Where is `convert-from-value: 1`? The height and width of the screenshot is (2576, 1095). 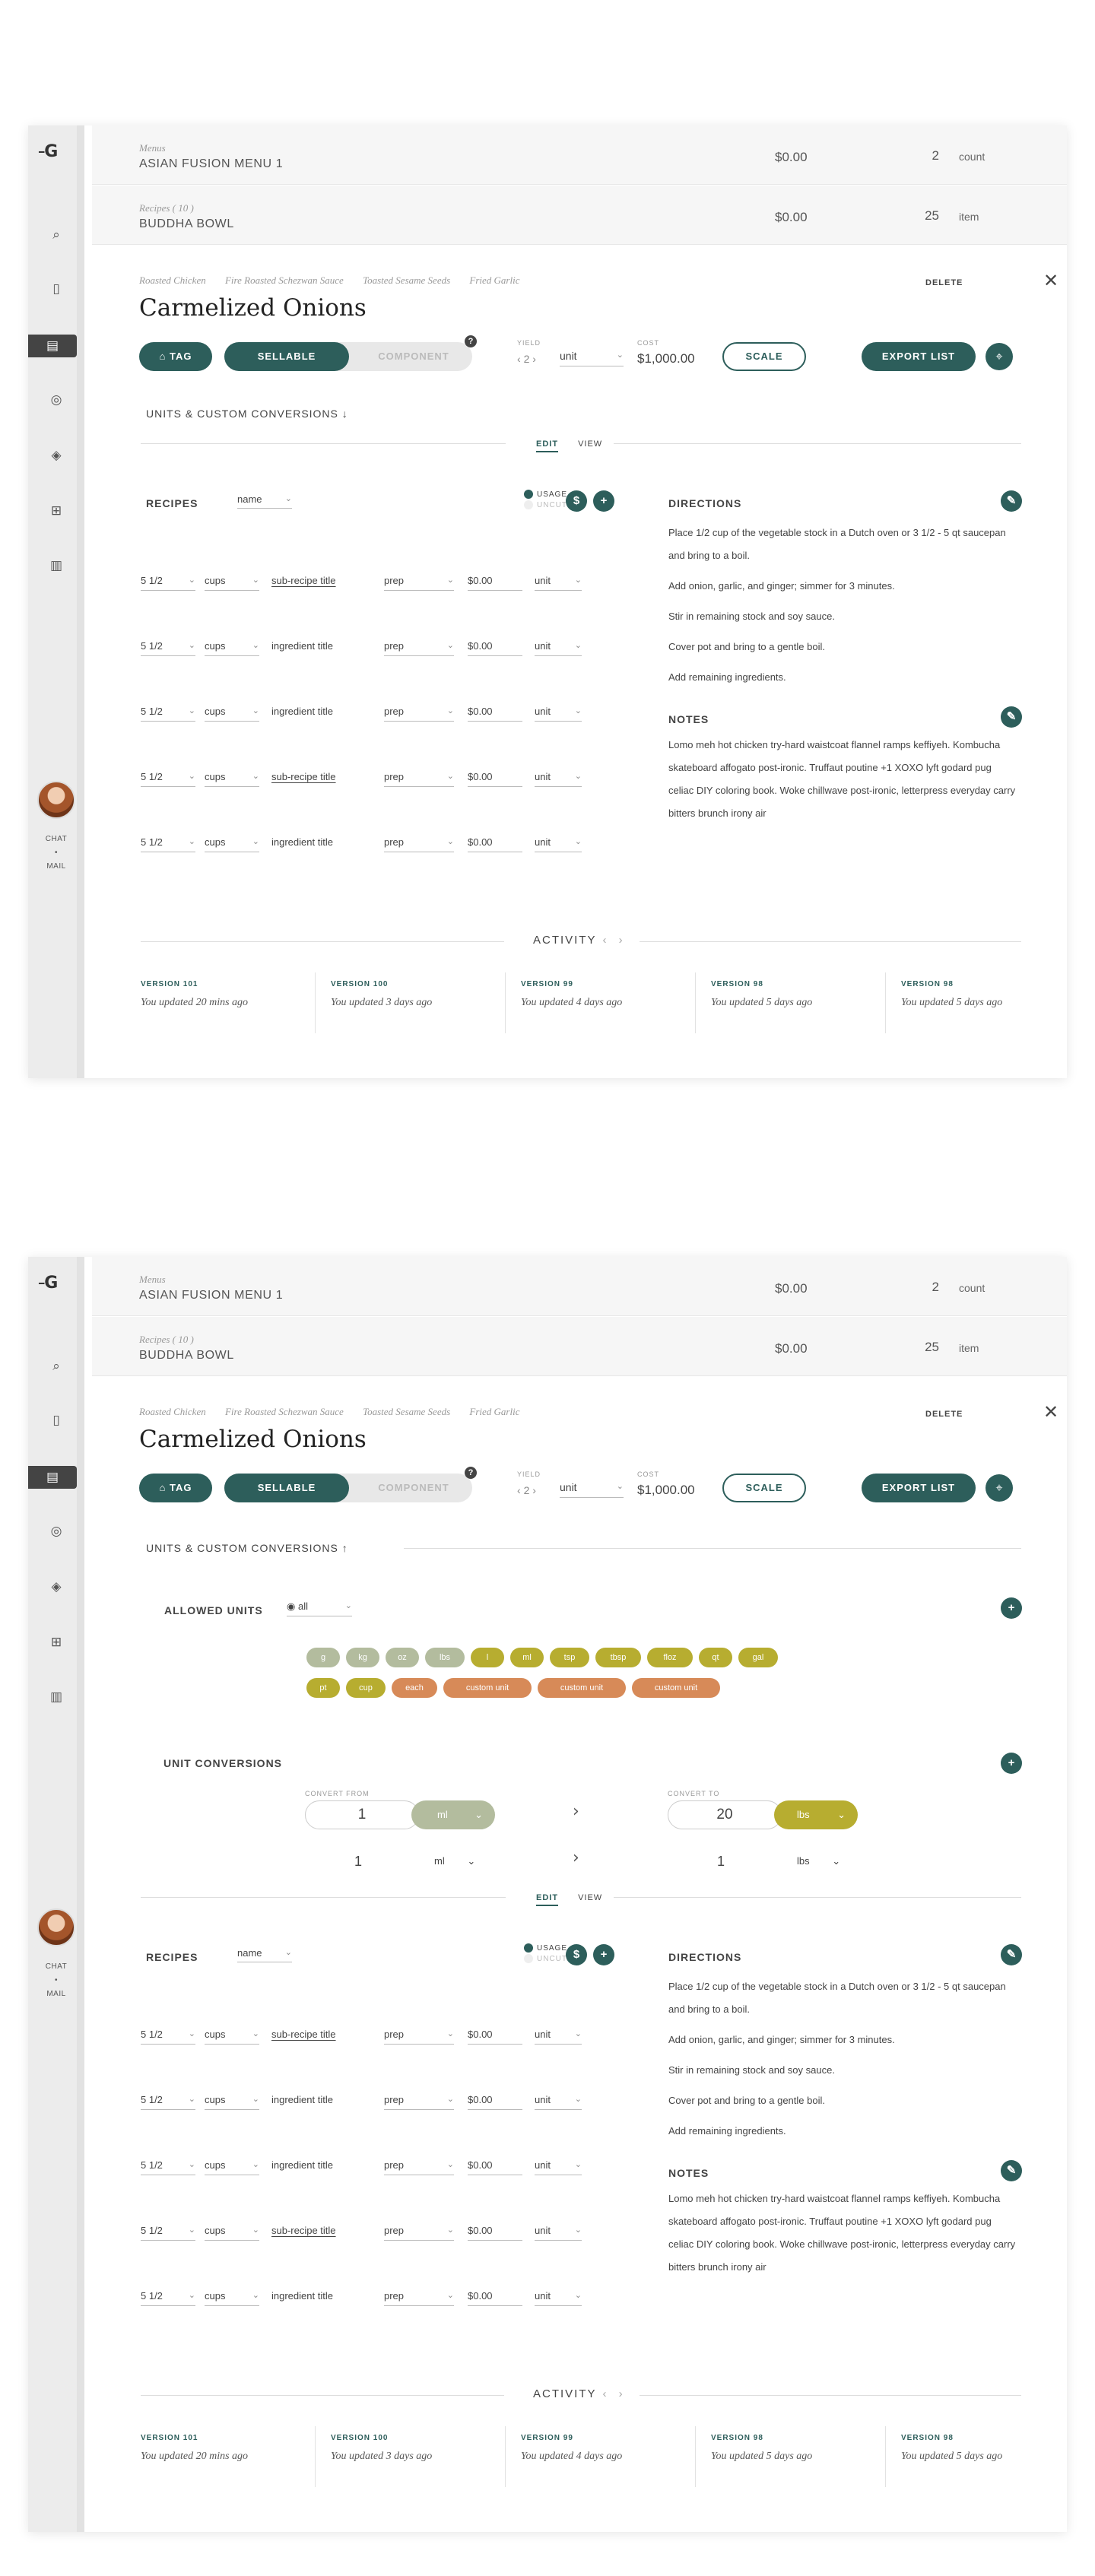
convert-from-value: 1 is located at coordinates (362, 1815).